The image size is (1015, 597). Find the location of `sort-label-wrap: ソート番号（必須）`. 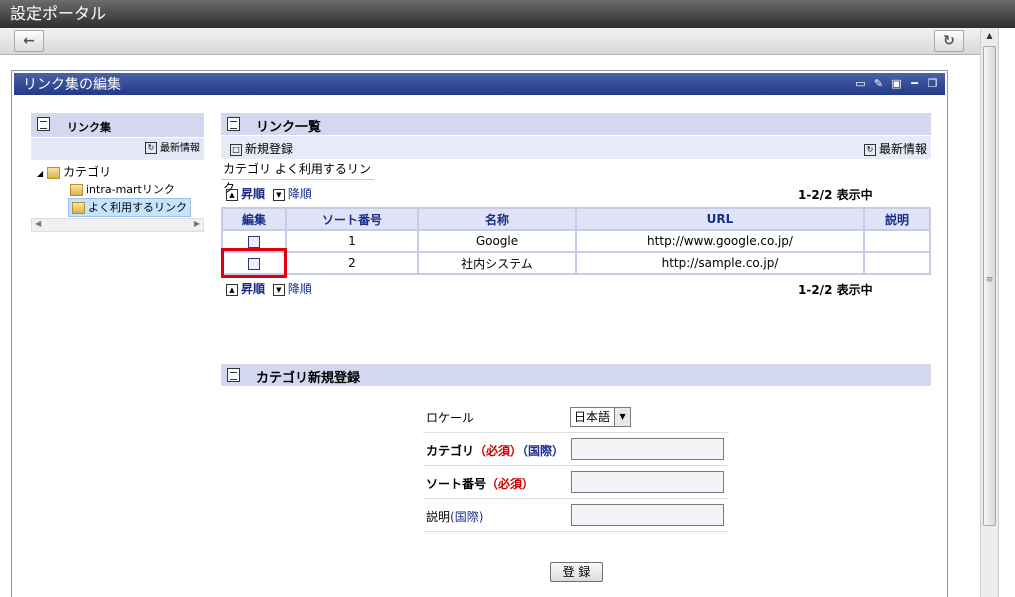

sort-label-wrap: ソート番号（必須） is located at coordinates (480, 483).